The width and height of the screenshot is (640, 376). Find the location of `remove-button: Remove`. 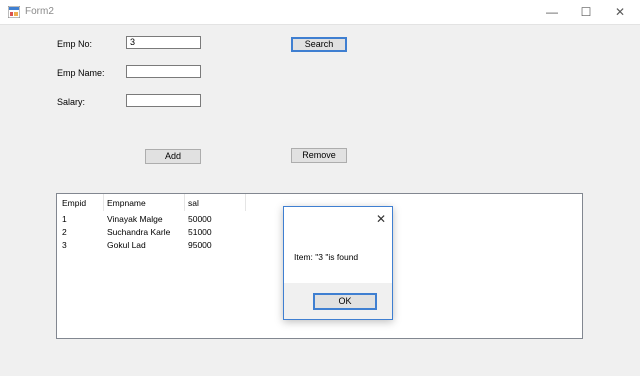

remove-button: Remove is located at coordinates (319, 155).